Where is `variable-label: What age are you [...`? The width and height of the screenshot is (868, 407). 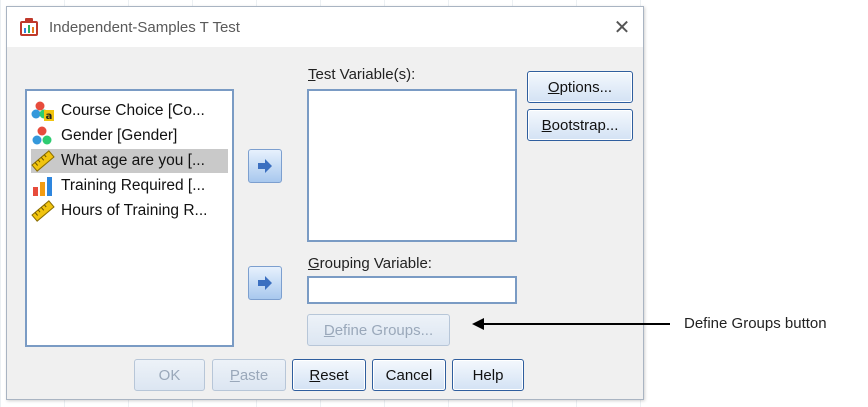
variable-label: What age are you [... is located at coordinates (133, 160).